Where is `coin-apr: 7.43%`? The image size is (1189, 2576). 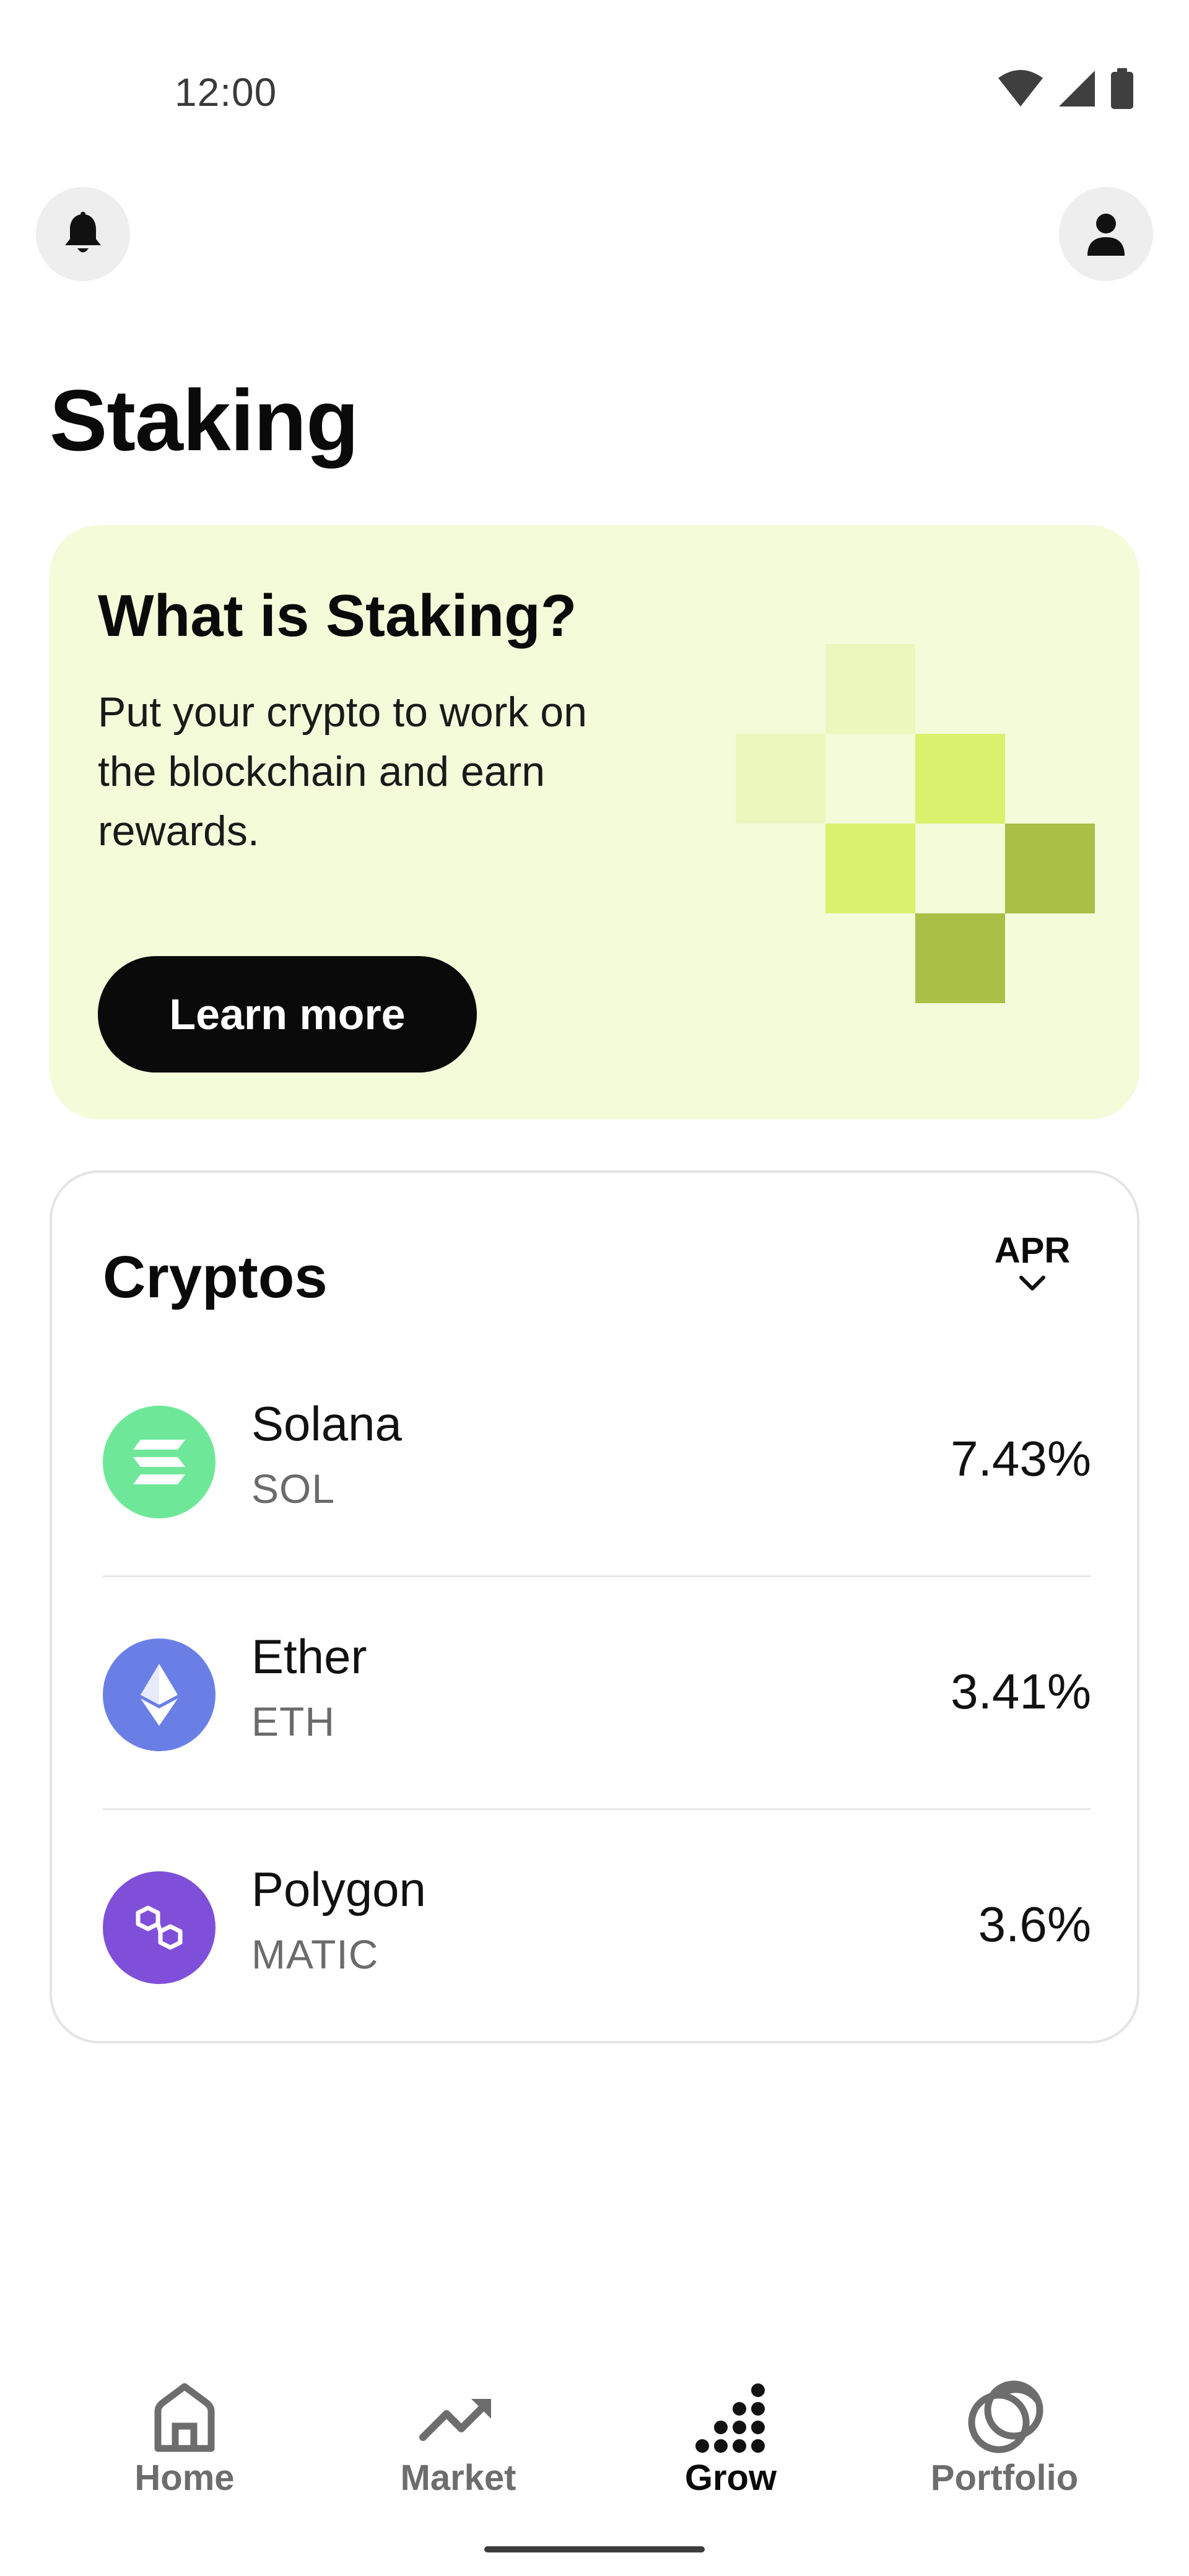 coin-apr: 7.43% is located at coordinates (1021, 1458).